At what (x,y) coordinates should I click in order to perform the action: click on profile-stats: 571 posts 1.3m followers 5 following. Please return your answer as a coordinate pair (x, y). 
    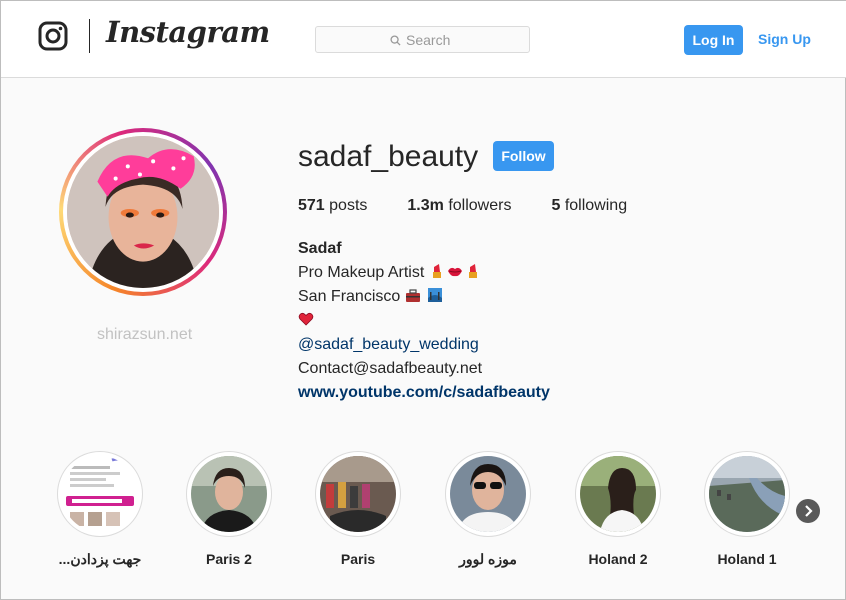
    Looking at the image, I should click on (482, 206).